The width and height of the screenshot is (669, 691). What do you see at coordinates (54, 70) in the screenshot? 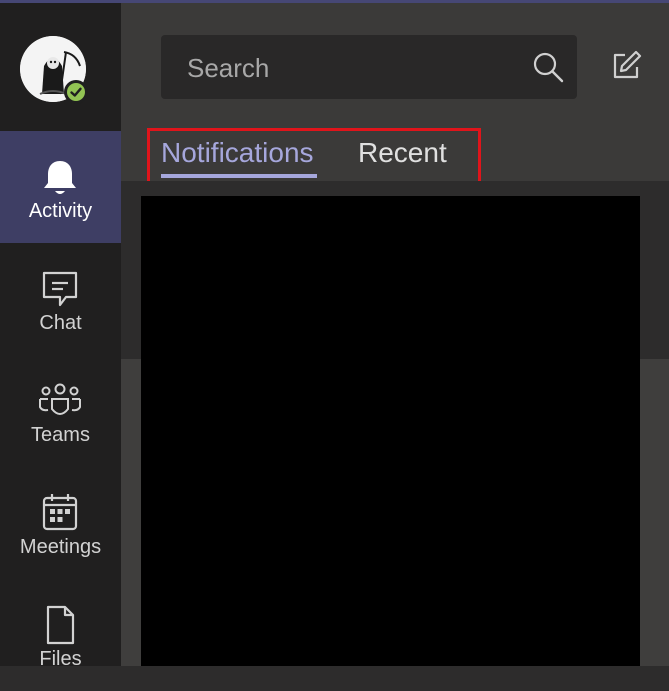
I see `profile-avatar-button` at bounding box center [54, 70].